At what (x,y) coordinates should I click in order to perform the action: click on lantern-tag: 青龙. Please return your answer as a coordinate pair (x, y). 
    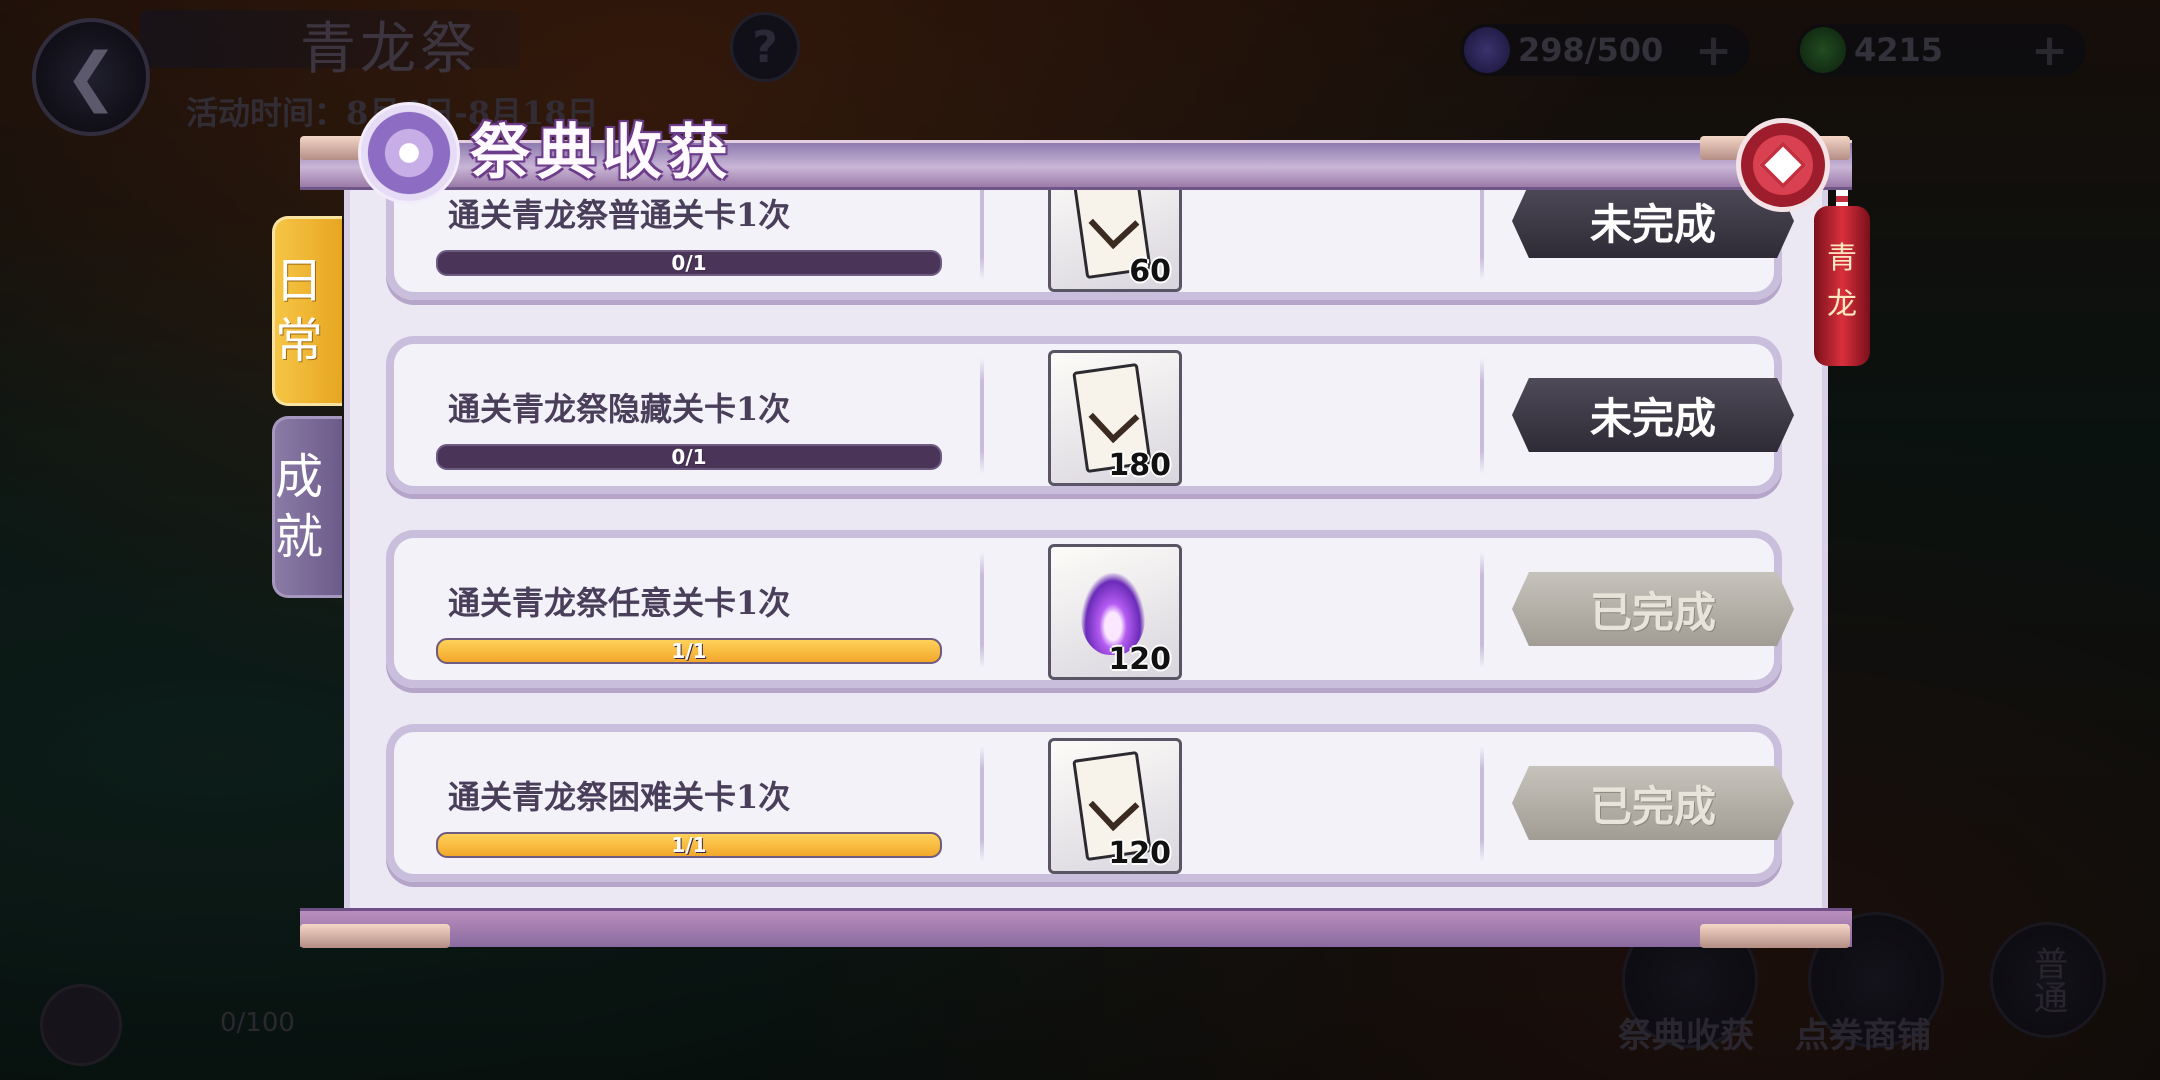
    Looking at the image, I should click on (1842, 286).